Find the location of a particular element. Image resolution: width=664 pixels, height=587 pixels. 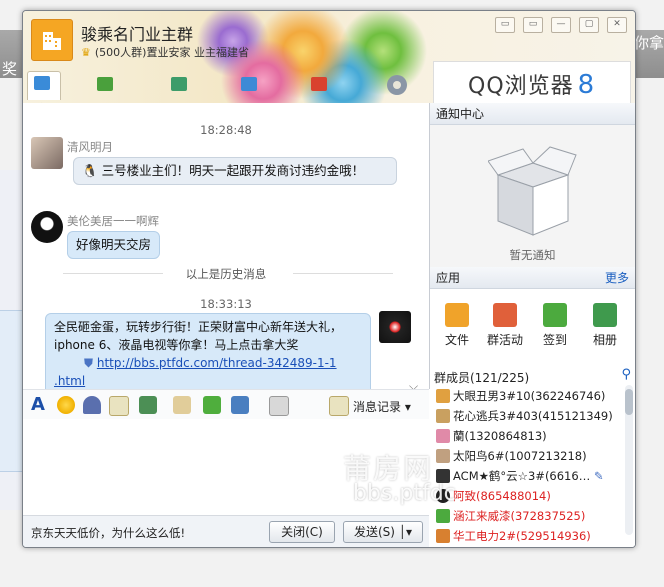

app-checkin: 签到 is located at coordinates (555, 325).